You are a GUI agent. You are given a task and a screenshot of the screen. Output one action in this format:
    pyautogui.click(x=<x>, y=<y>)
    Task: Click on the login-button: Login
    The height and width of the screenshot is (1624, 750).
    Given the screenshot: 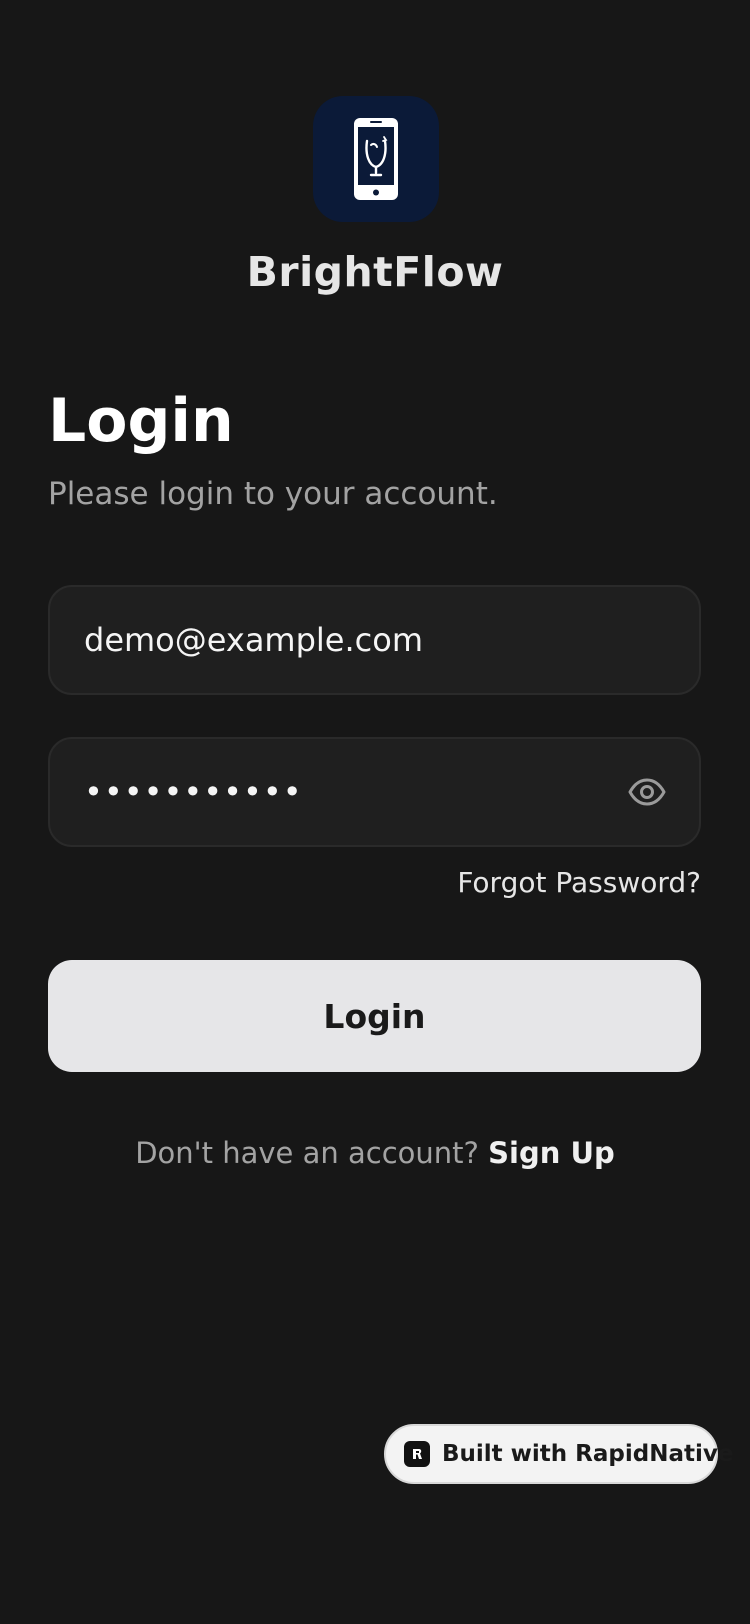 What is the action you would take?
    pyautogui.click(x=374, y=1016)
    